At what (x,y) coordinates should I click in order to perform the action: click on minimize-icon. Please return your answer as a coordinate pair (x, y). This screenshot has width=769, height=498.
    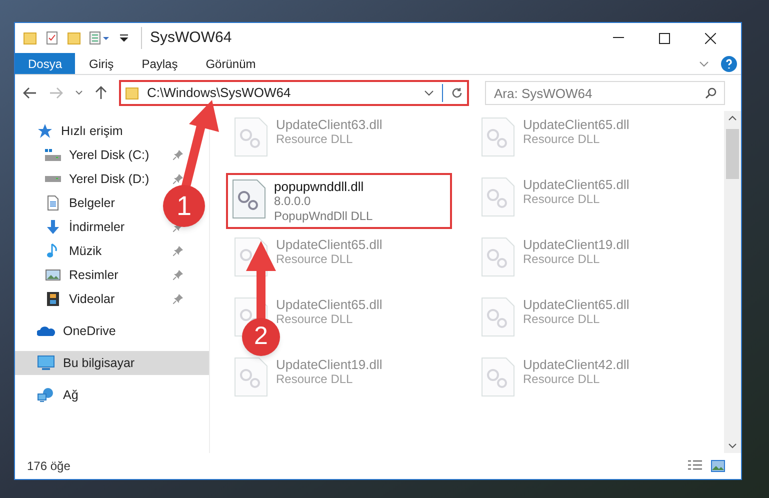
    Looking at the image, I should click on (618, 38).